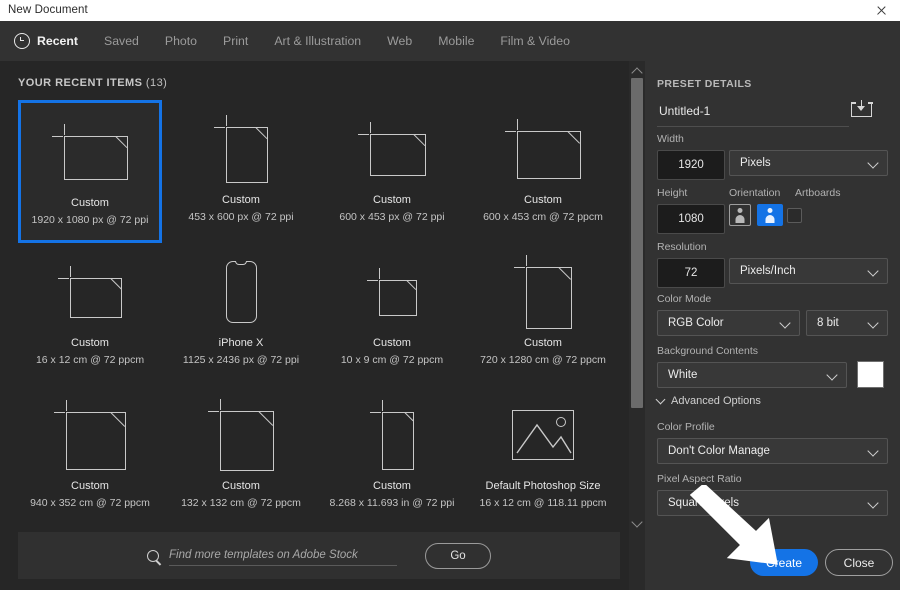 The width and height of the screenshot is (900, 590). What do you see at coordinates (696, 323) in the screenshot?
I see `color-mode-value: RGB Color` at bounding box center [696, 323].